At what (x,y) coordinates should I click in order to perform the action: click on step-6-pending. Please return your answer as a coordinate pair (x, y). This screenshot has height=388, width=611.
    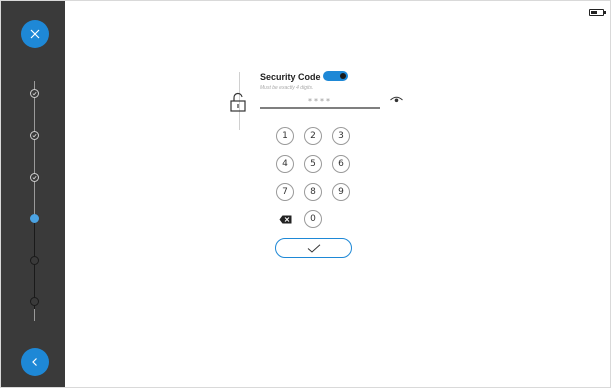
    Looking at the image, I should click on (34, 301).